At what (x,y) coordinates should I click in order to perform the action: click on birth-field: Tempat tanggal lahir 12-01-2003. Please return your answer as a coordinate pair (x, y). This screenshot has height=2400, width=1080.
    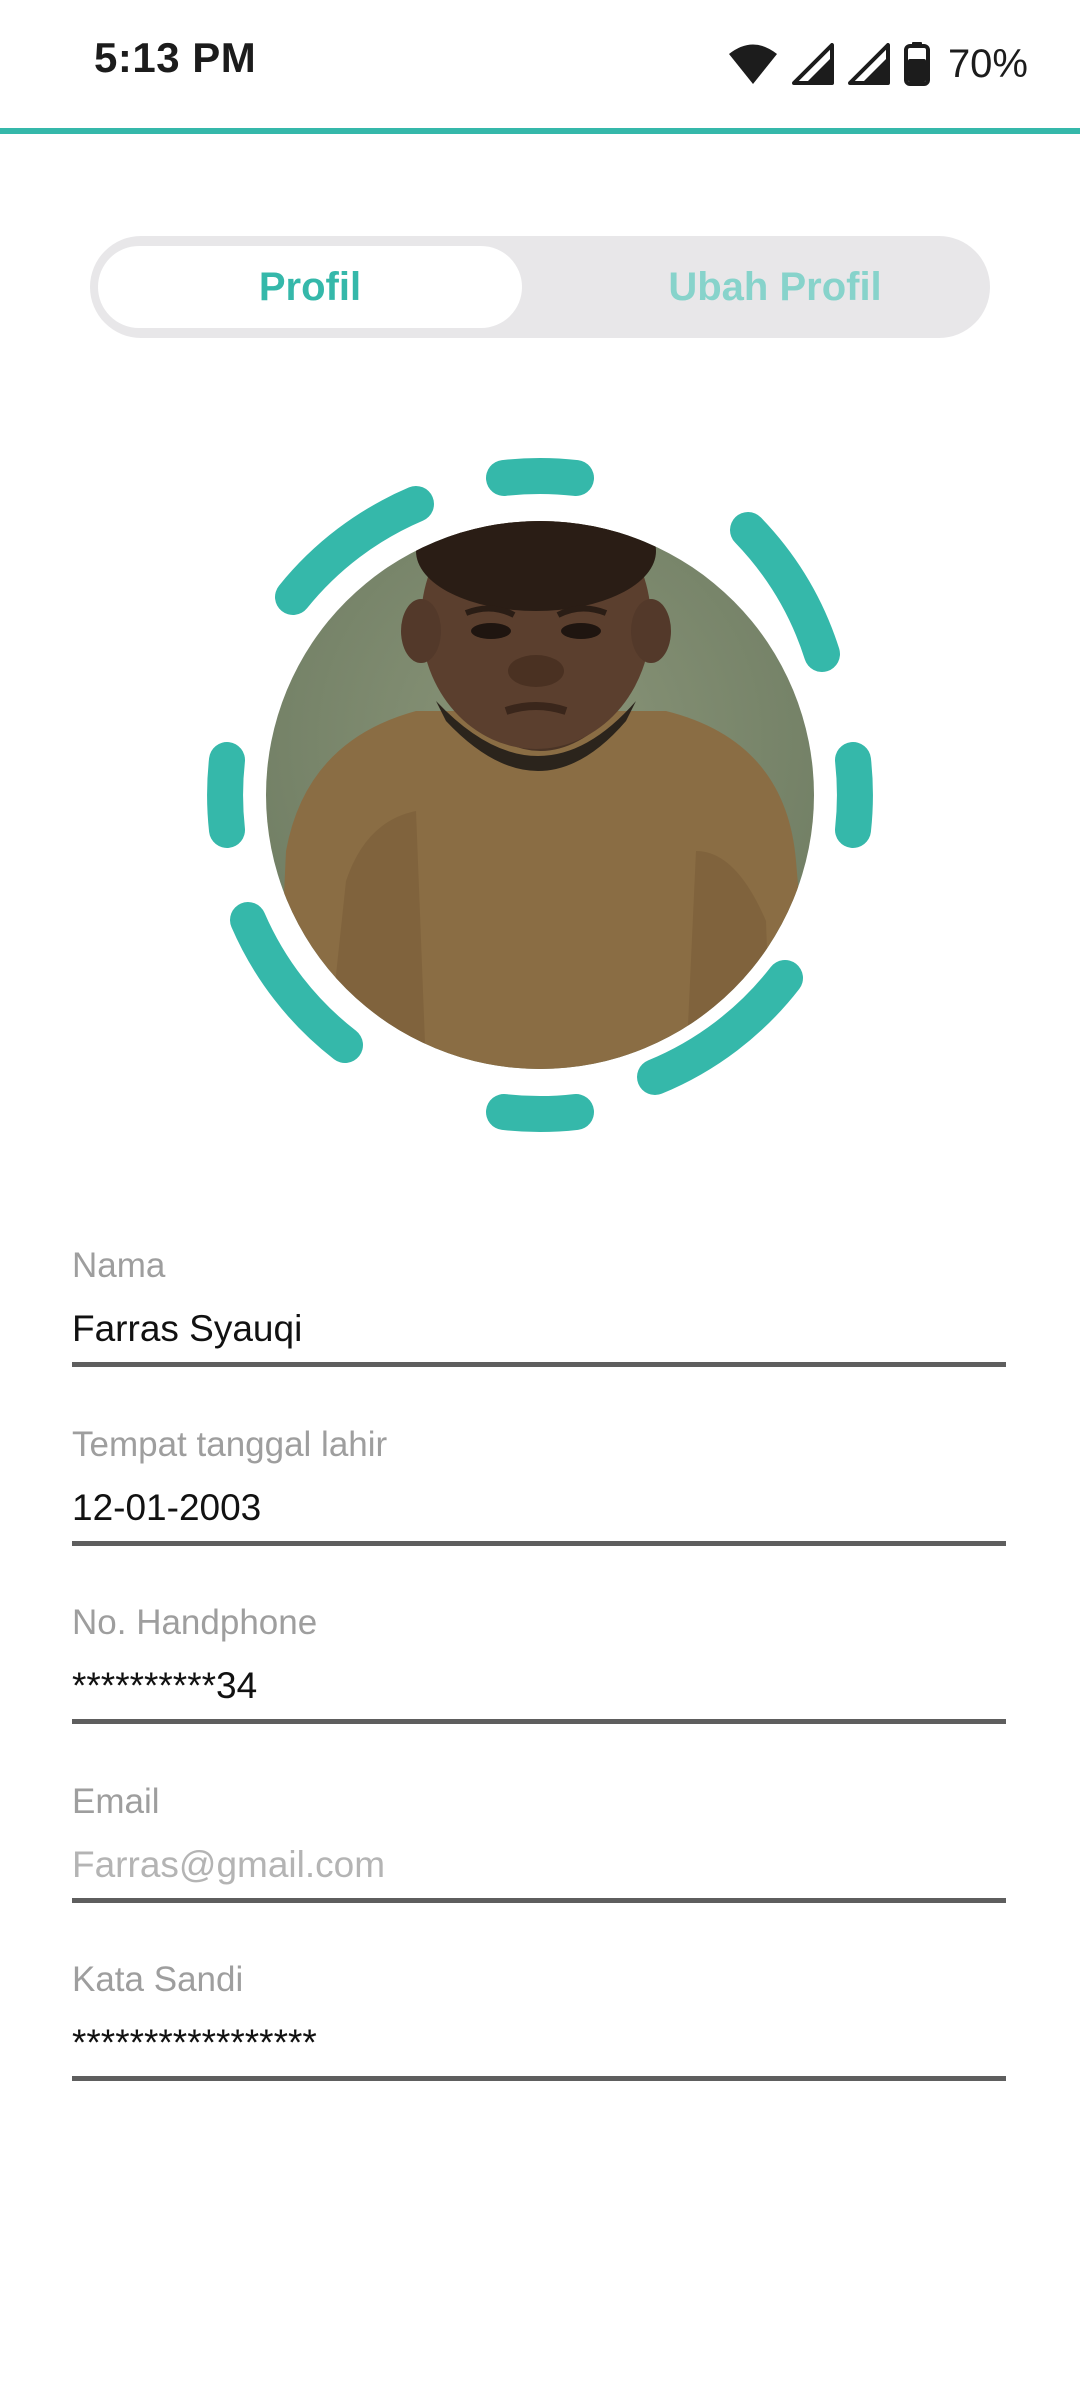
    Looking at the image, I should click on (539, 1488).